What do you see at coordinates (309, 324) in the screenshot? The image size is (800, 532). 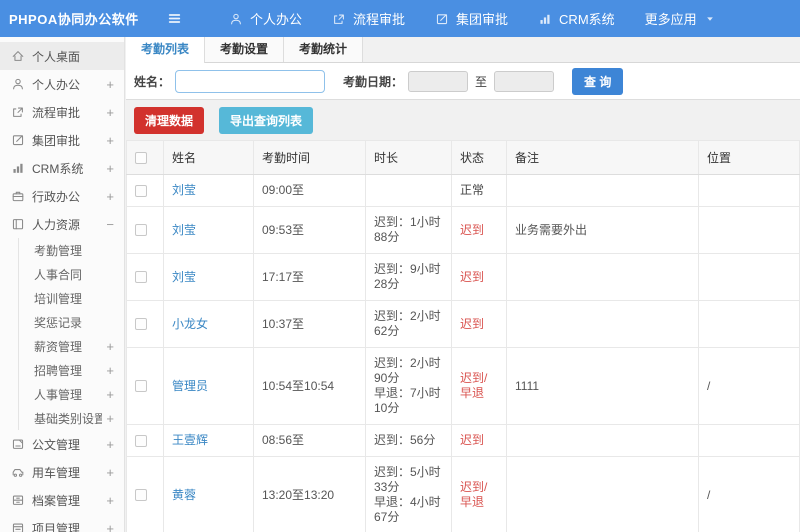 I see `attendance-time-cell: 10:37至` at bounding box center [309, 324].